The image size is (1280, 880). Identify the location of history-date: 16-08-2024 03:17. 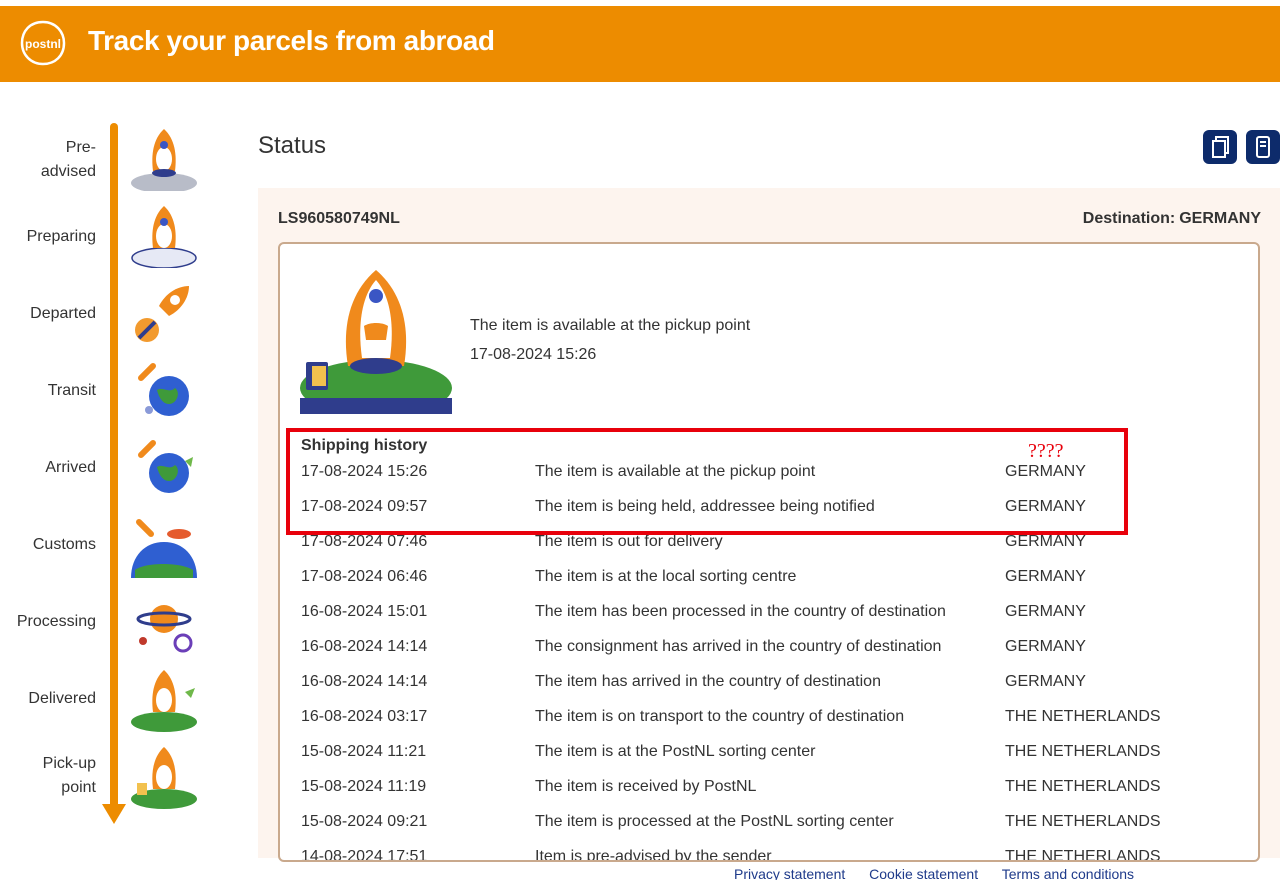
(364, 716).